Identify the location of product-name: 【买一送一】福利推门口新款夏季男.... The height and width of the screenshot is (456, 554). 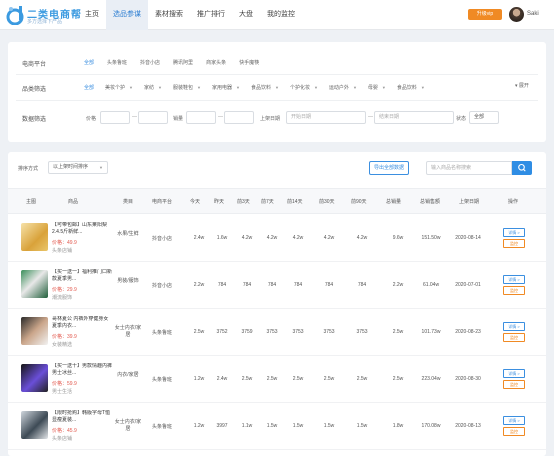
(82, 276).